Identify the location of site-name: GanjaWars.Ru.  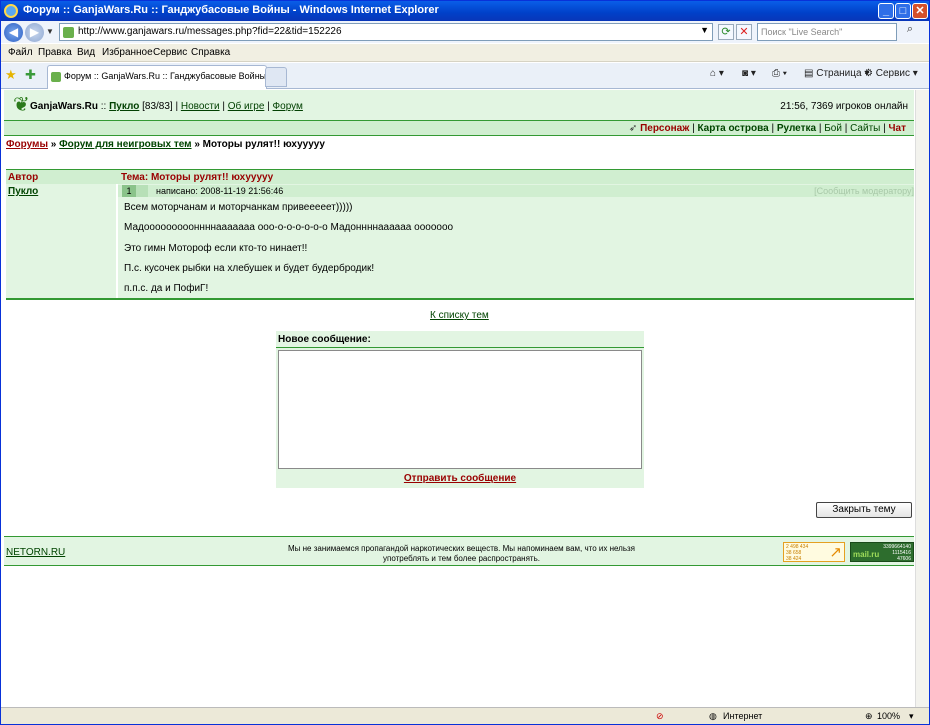
(64, 106).